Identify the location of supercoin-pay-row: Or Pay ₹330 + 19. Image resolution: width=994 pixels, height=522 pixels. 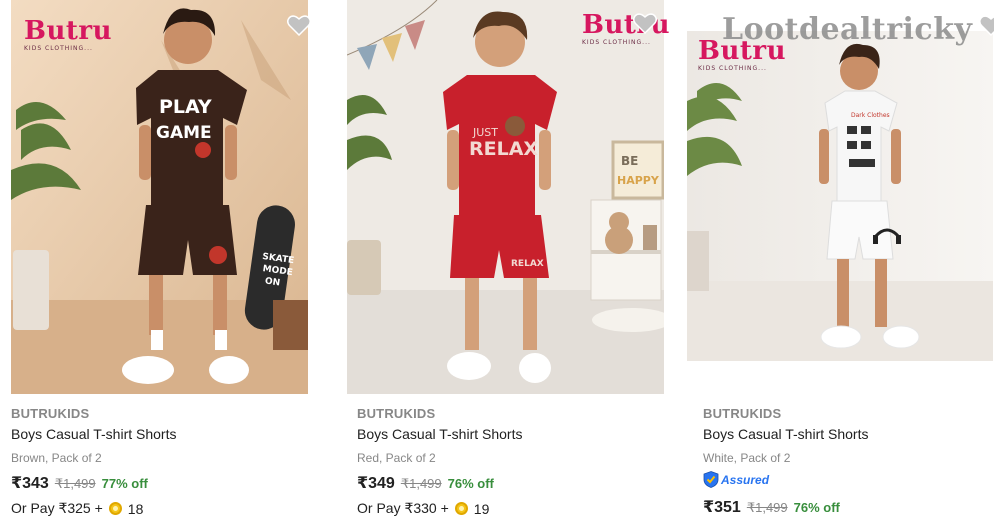
(423, 508).